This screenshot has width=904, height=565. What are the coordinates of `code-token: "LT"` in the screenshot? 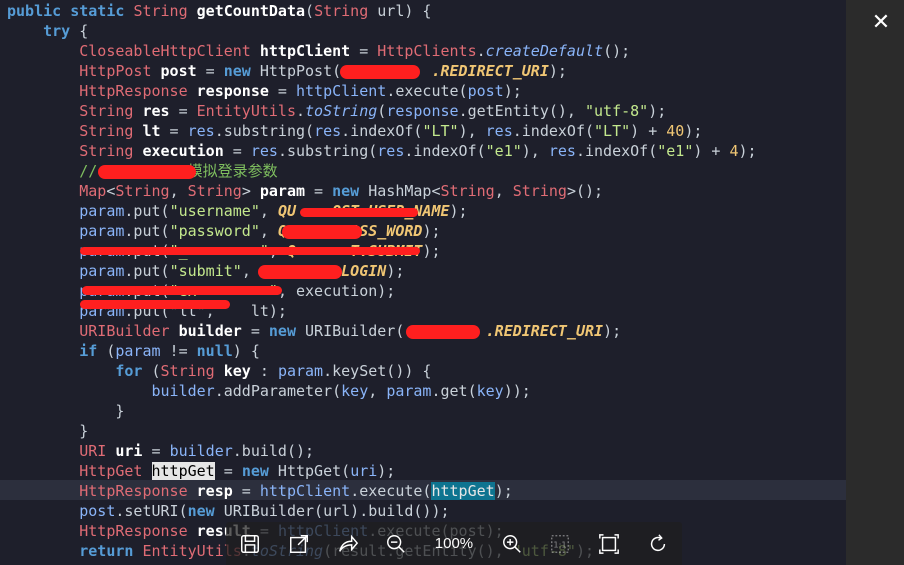 It's located at (440, 131).